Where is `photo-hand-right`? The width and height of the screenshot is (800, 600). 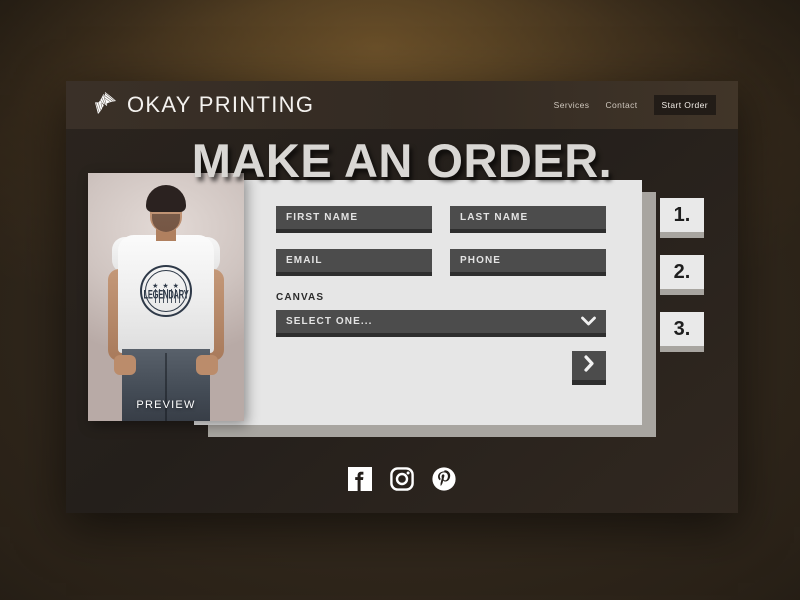 photo-hand-right is located at coordinates (207, 365).